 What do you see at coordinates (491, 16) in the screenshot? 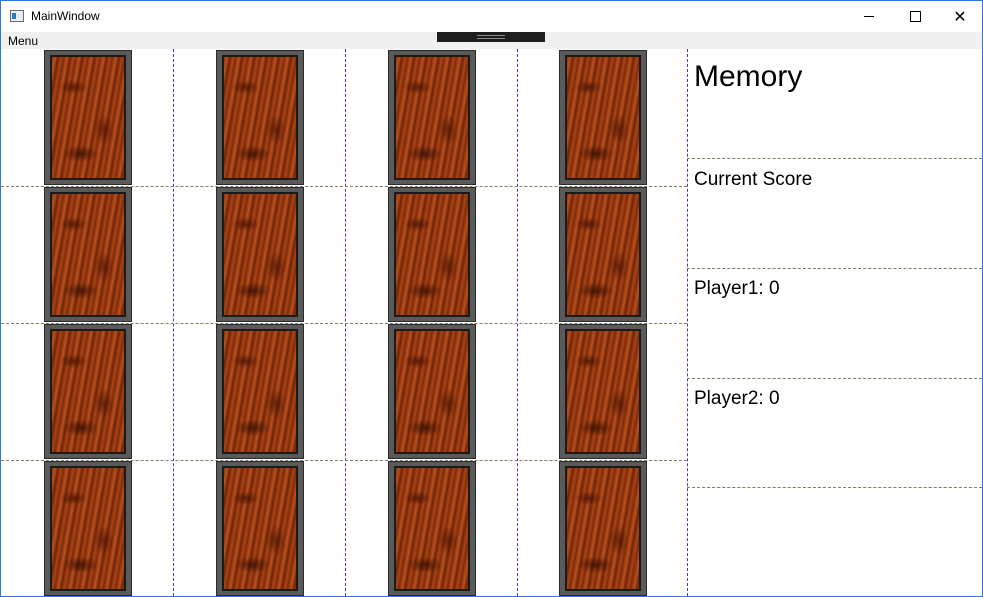
I see `title-bar: MainWindow ✕` at bounding box center [491, 16].